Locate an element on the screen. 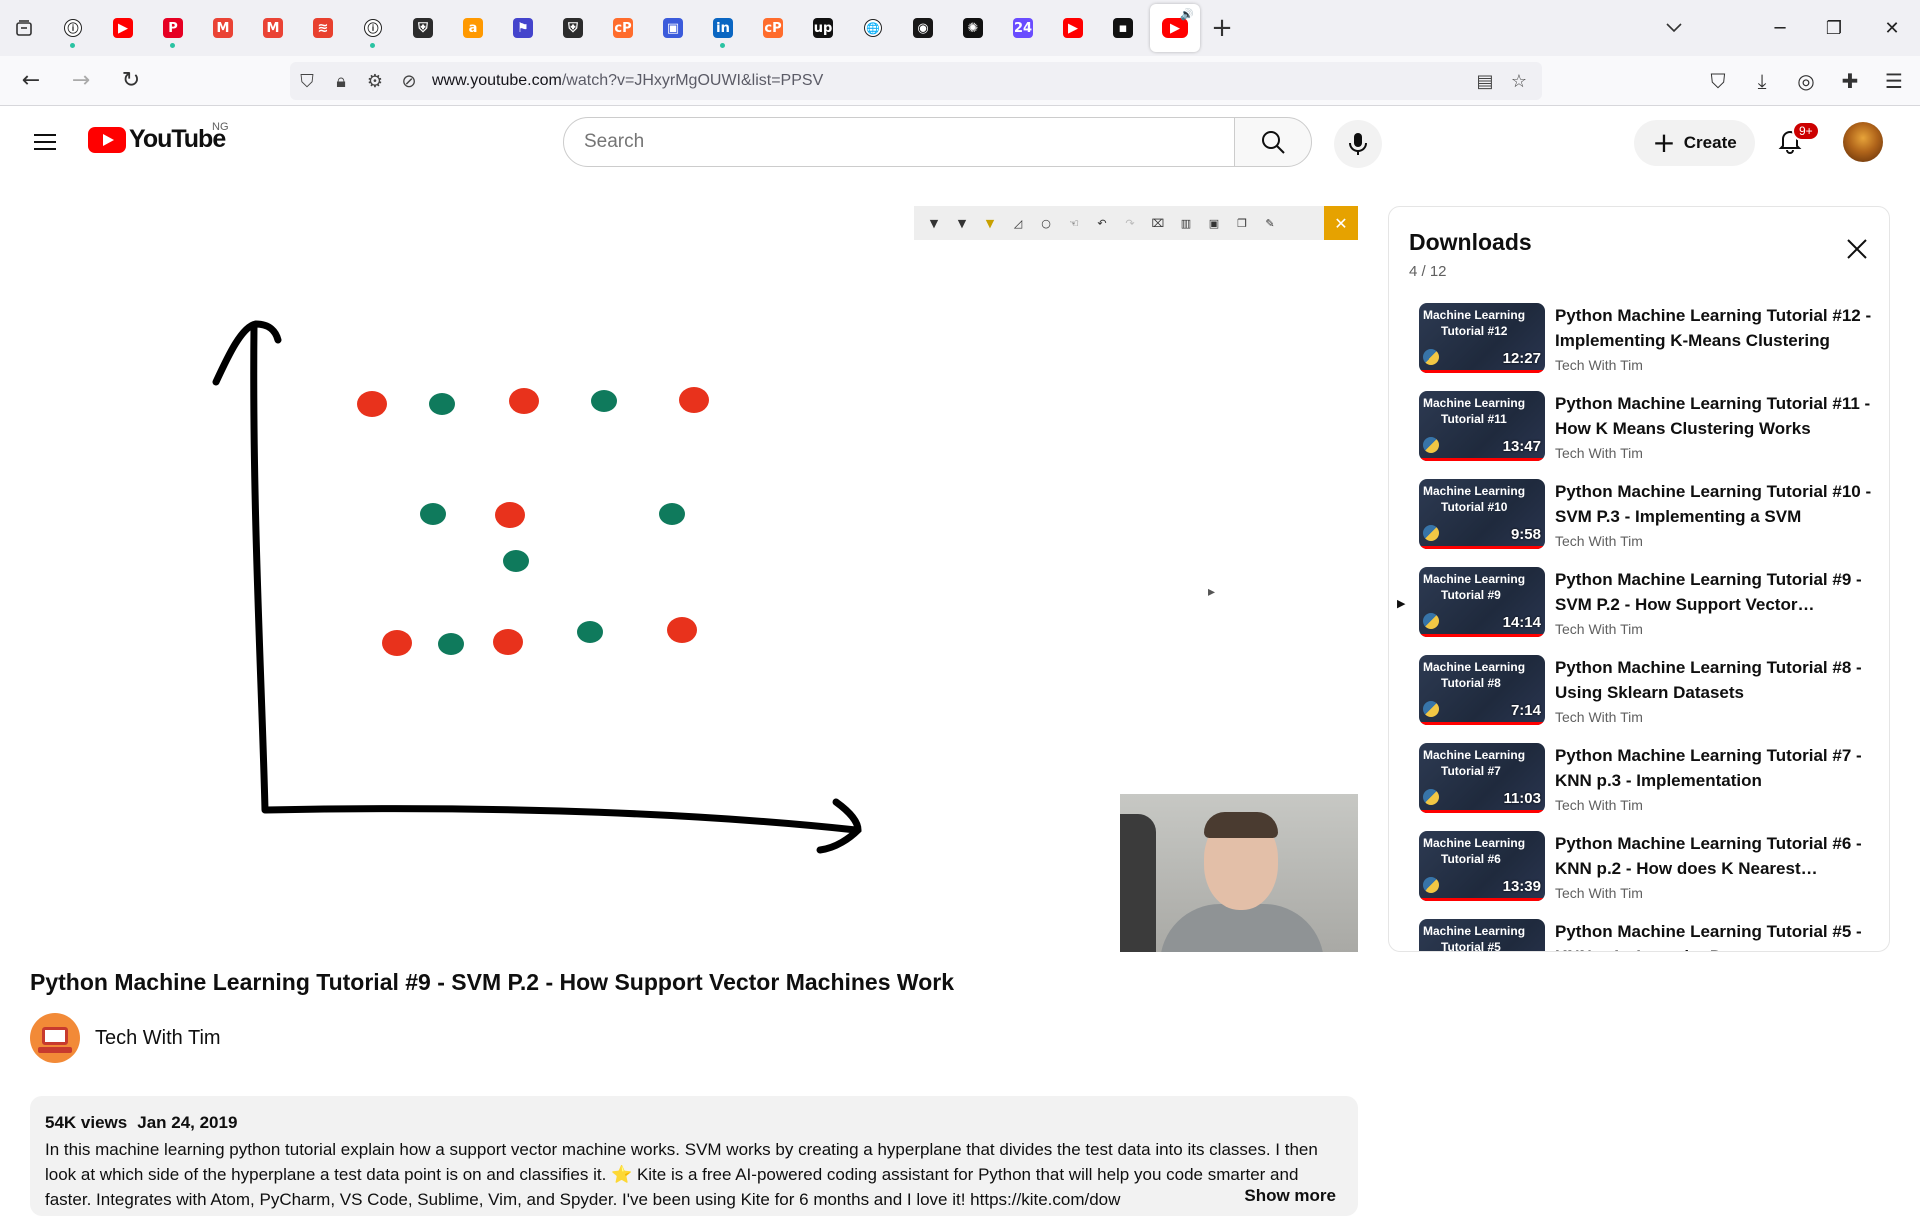 The height and width of the screenshot is (1216, 1920). browser-tab: 24 is located at coordinates (1023, 28).